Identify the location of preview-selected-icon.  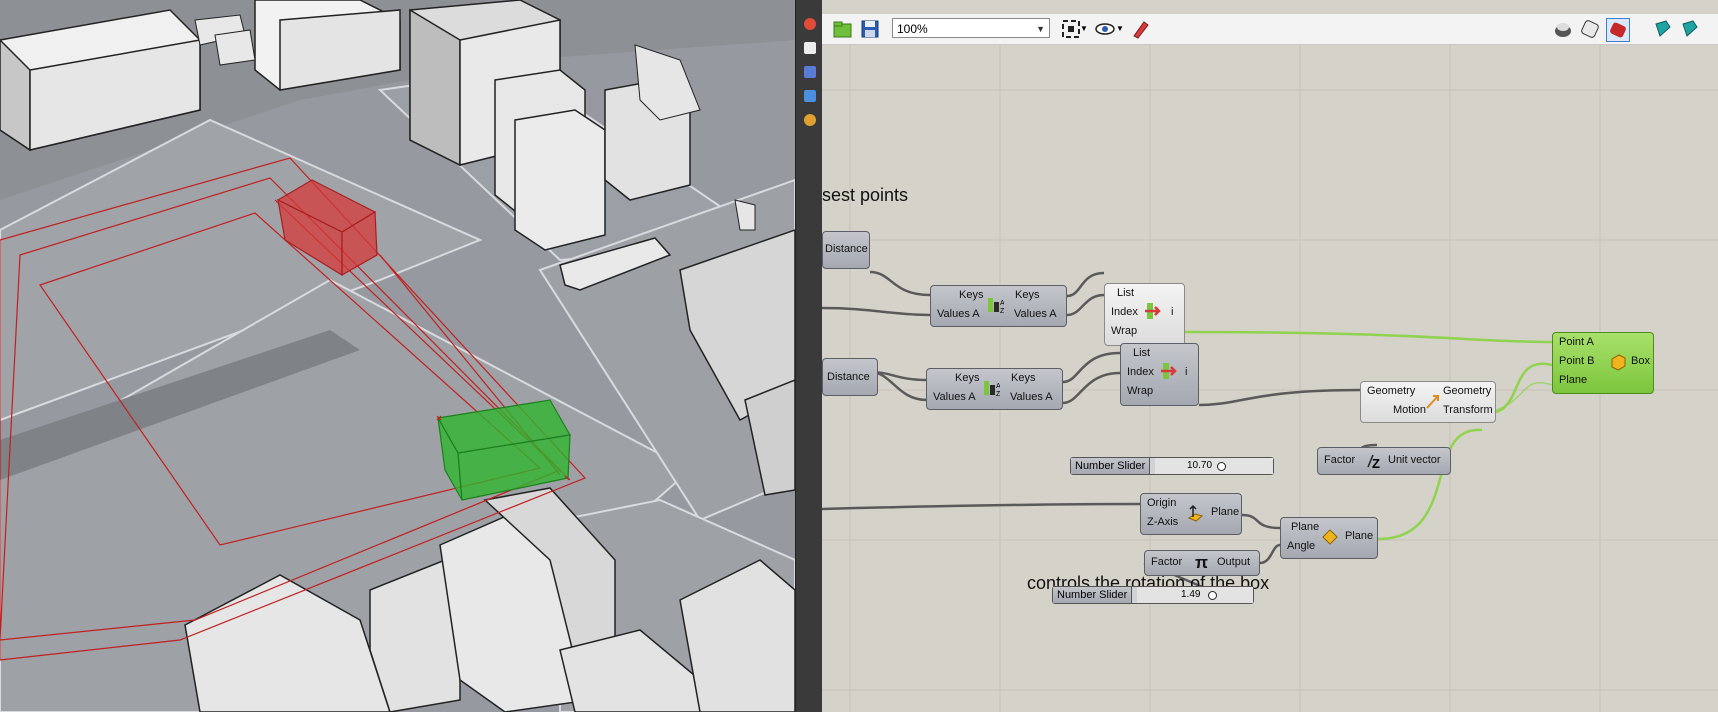
(1618, 30).